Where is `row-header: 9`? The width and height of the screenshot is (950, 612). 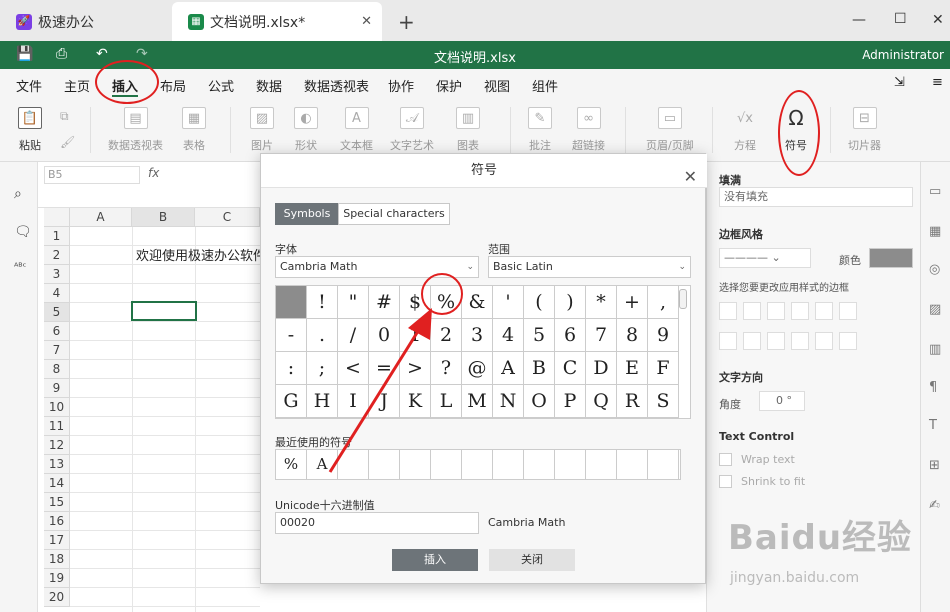
row-header: 9 is located at coordinates (57, 388).